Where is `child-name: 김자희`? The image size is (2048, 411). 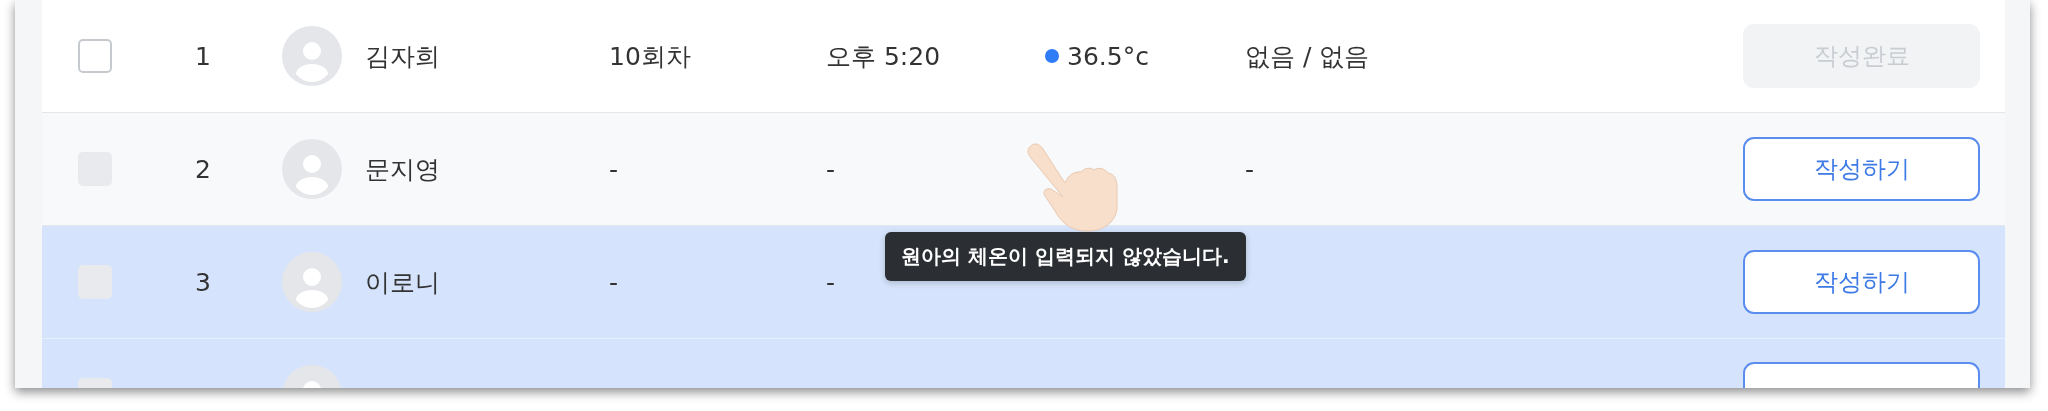 child-name: 김자희 is located at coordinates (402, 56).